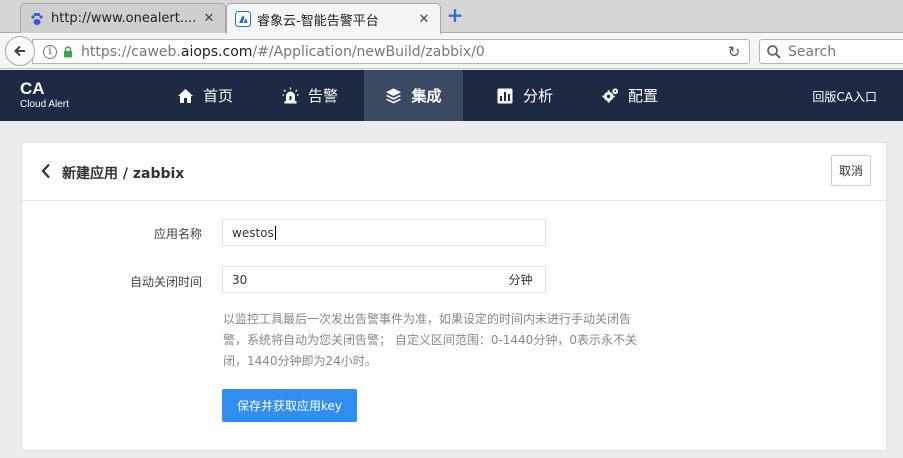 This screenshot has height=458, width=903. I want to click on nav-label: 首页, so click(217, 96).